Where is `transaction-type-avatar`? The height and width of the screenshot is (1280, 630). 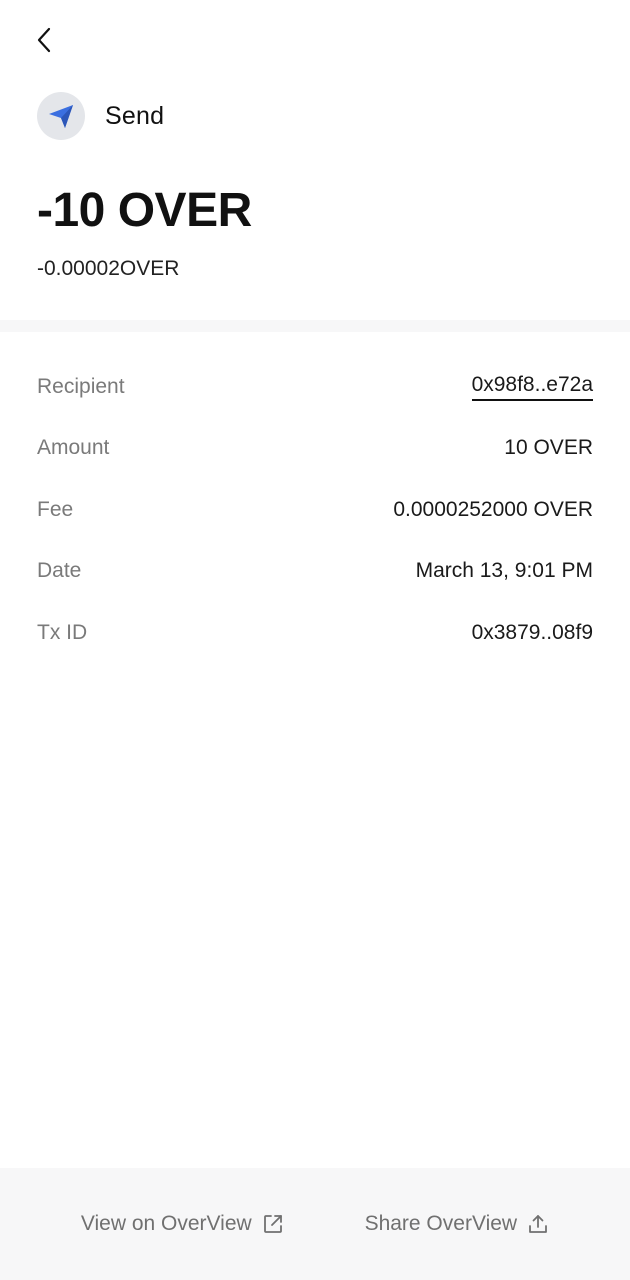 transaction-type-avatar is located at coordinates (61, 116).